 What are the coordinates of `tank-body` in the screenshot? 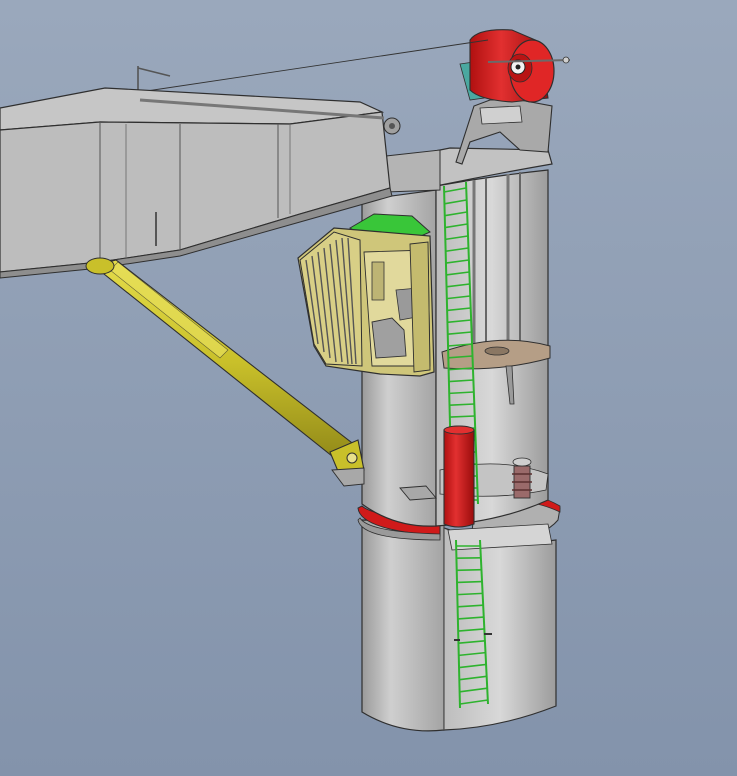 It's located at (459, 476).